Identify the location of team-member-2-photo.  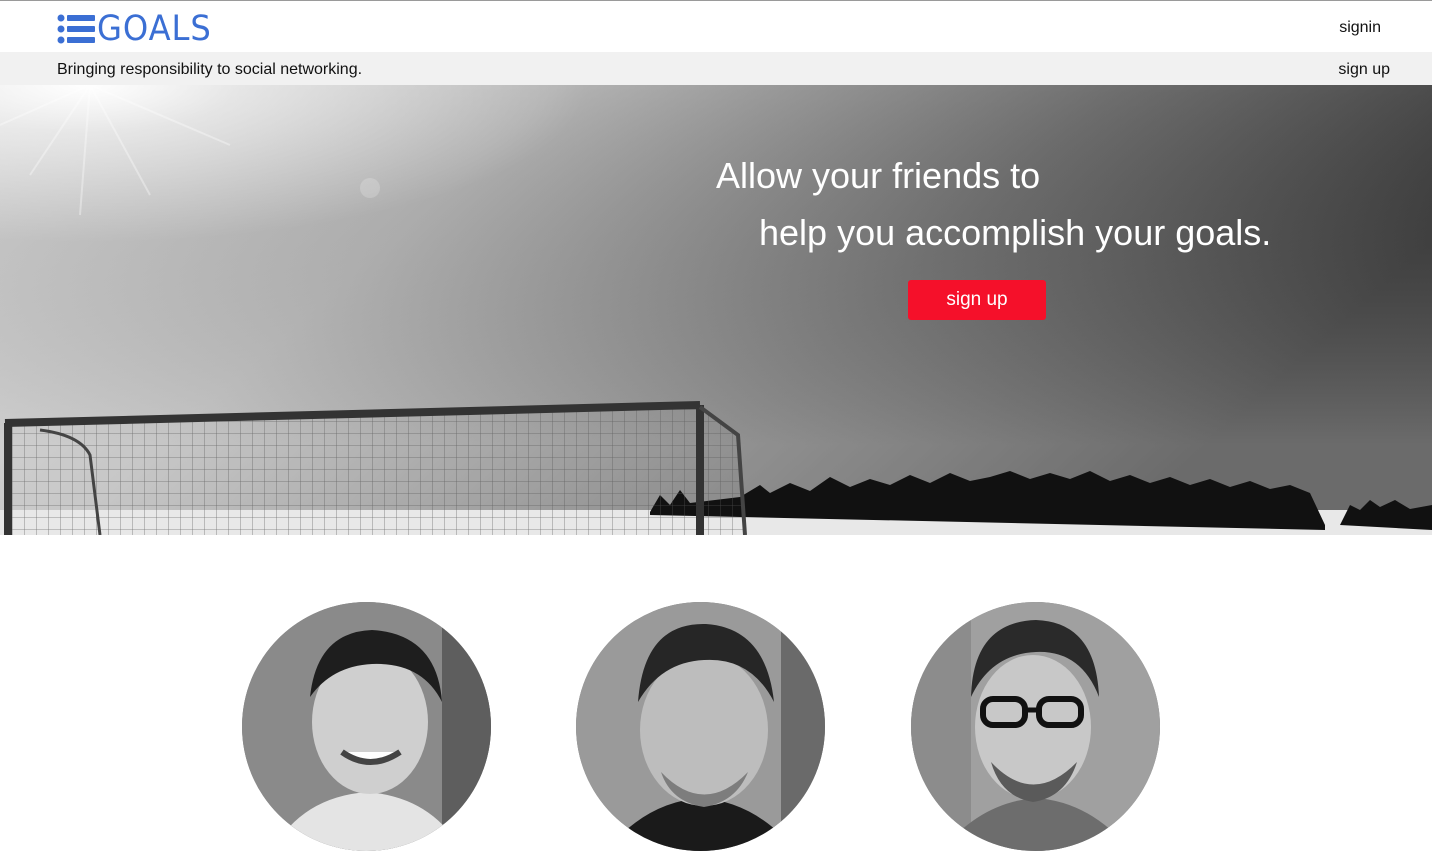
(700, 726).